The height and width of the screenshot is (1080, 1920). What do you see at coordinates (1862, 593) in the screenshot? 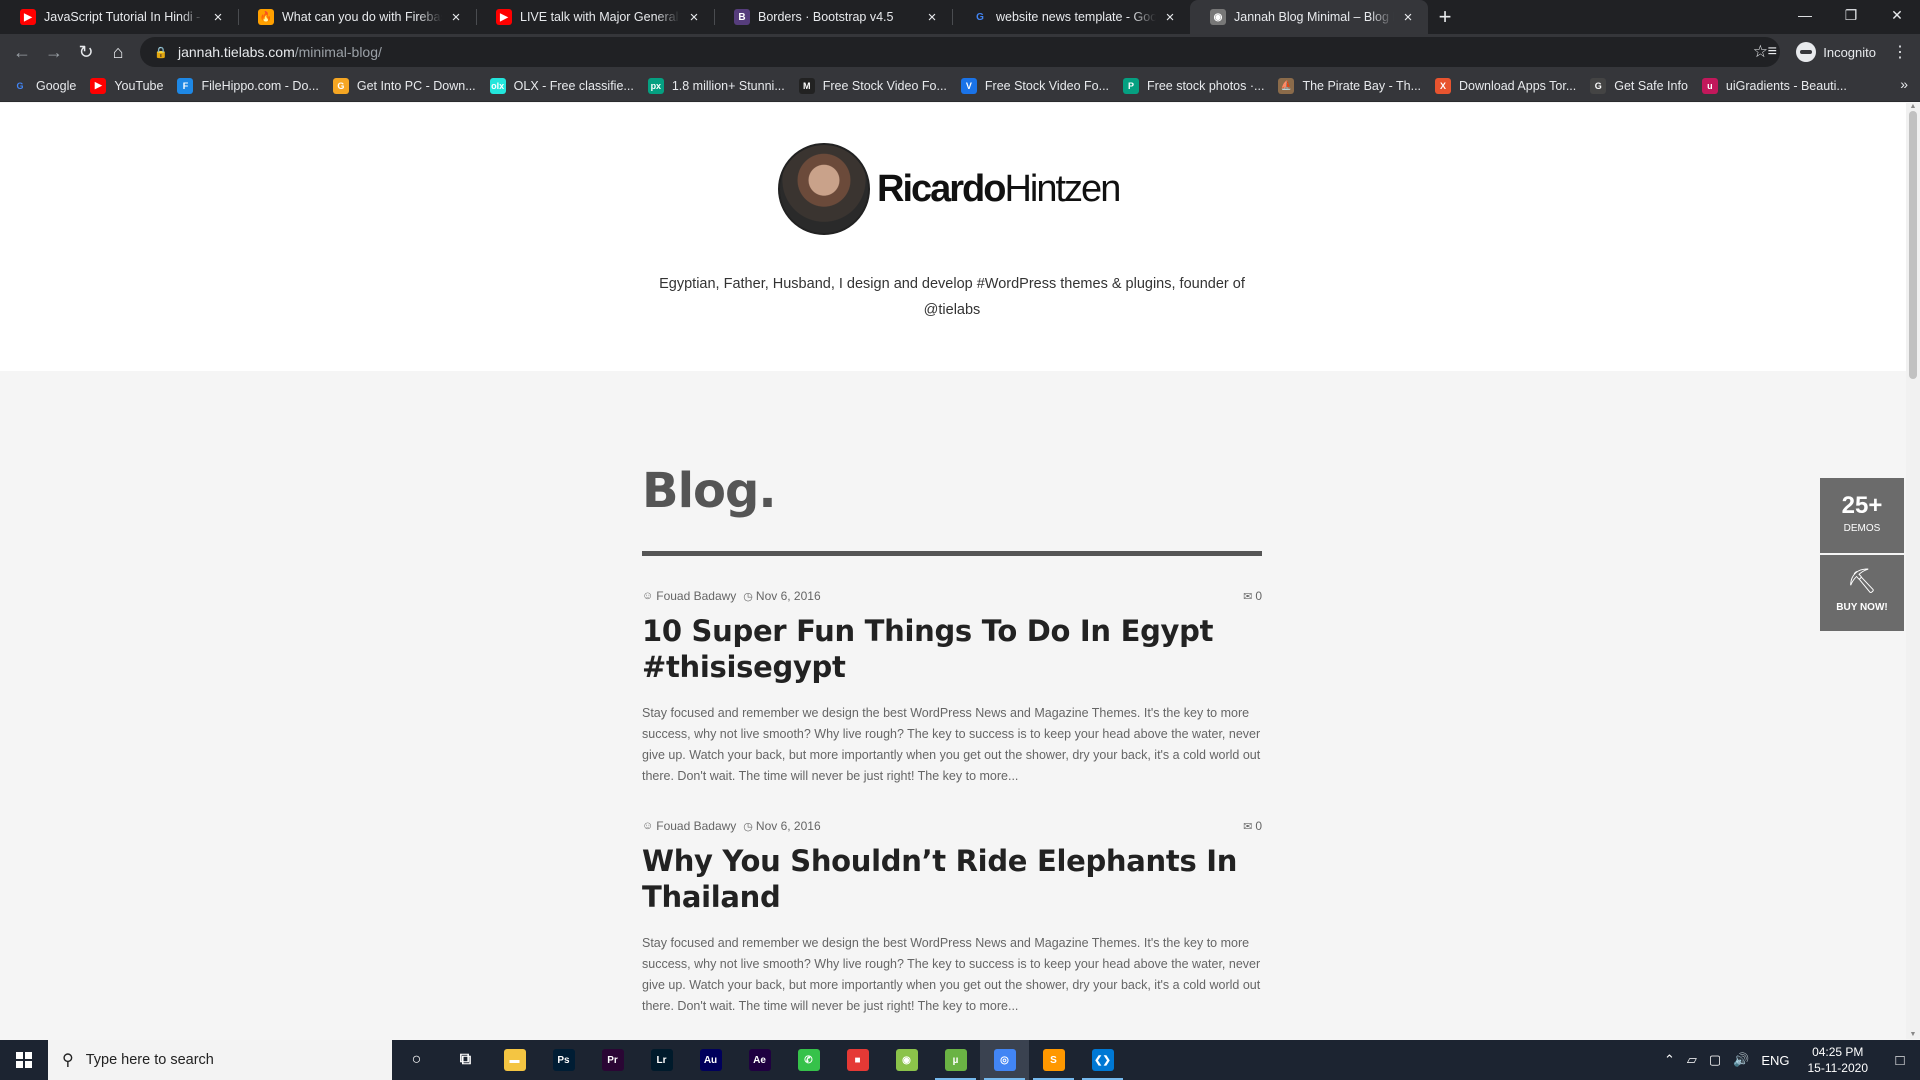
I see `buy-now-widget: ⛏ BUY NOW!` at bounding box center [1862, 593].